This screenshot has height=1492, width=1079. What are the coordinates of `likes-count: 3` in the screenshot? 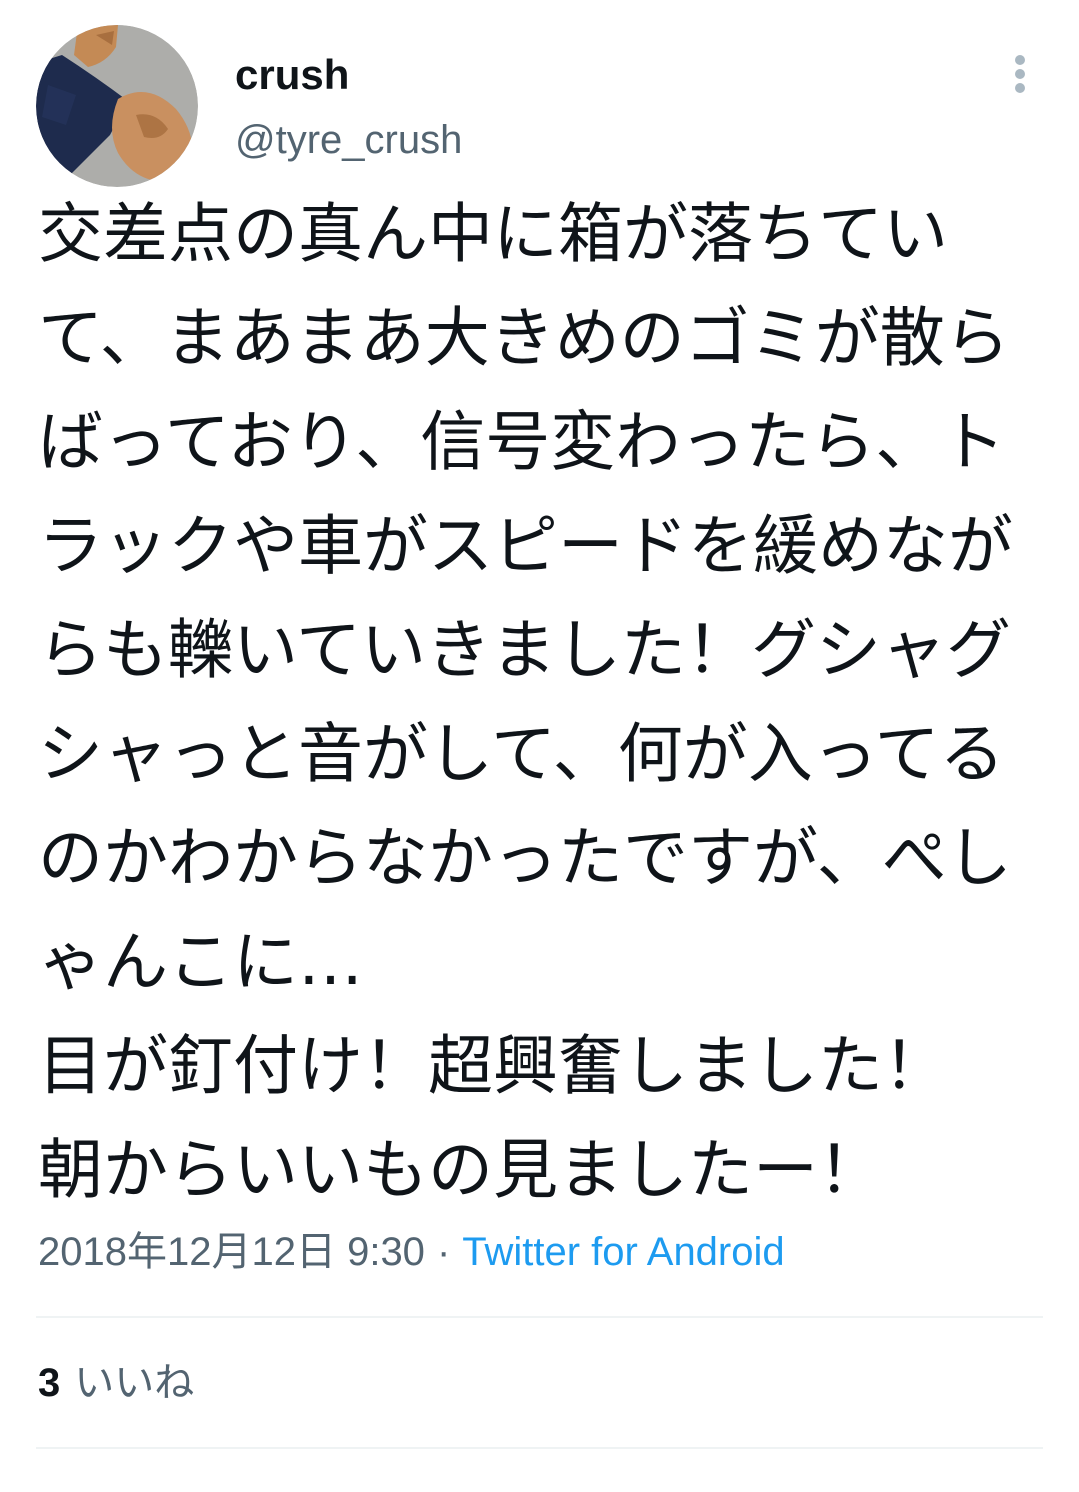 It's located at (49, 1383).